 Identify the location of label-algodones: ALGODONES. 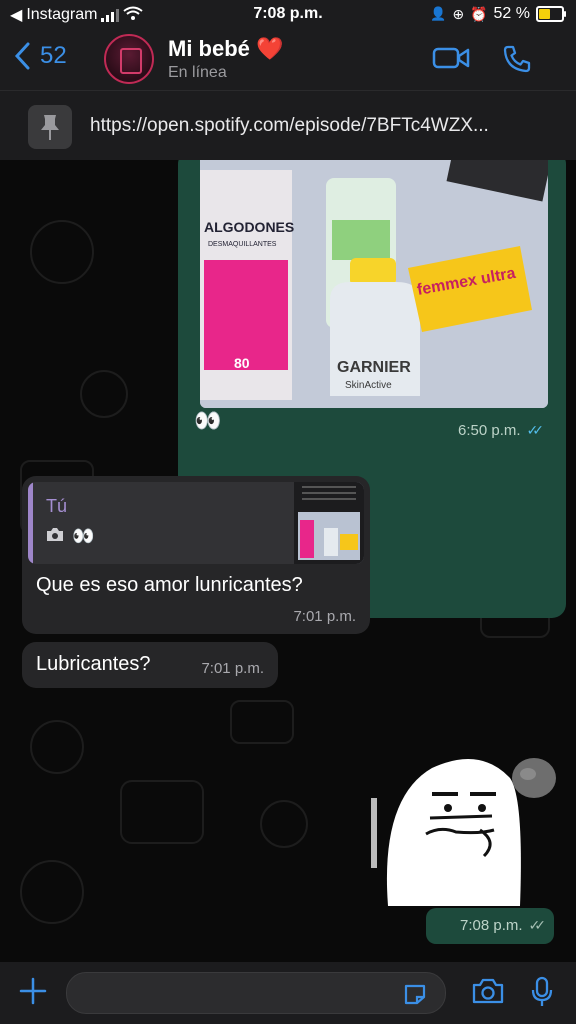
(249, 227).